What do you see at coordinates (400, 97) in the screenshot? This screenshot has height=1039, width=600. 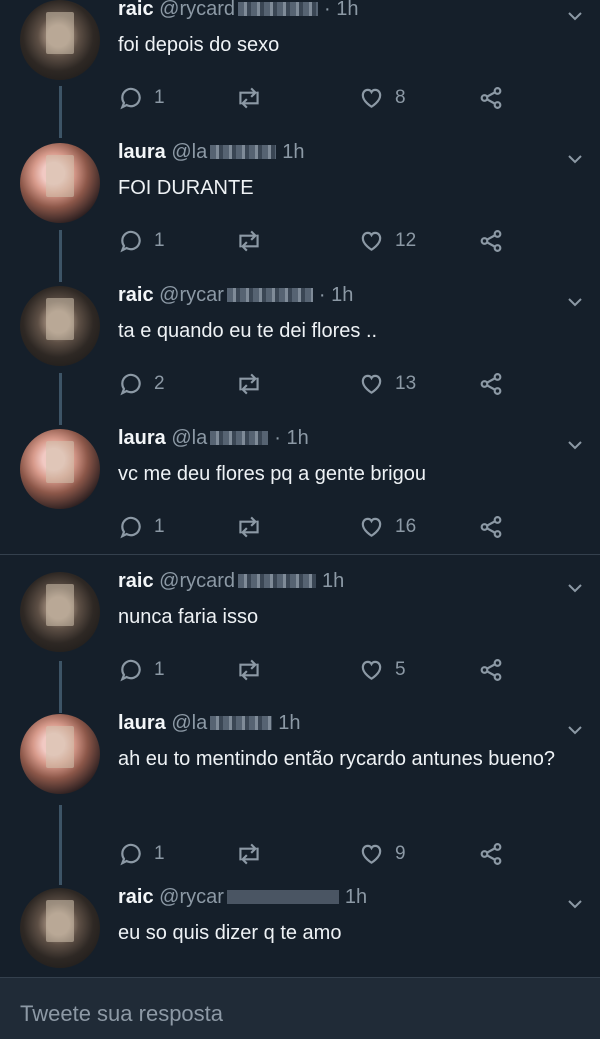 I see `like-count: 8` at bounding box center [400, 97].